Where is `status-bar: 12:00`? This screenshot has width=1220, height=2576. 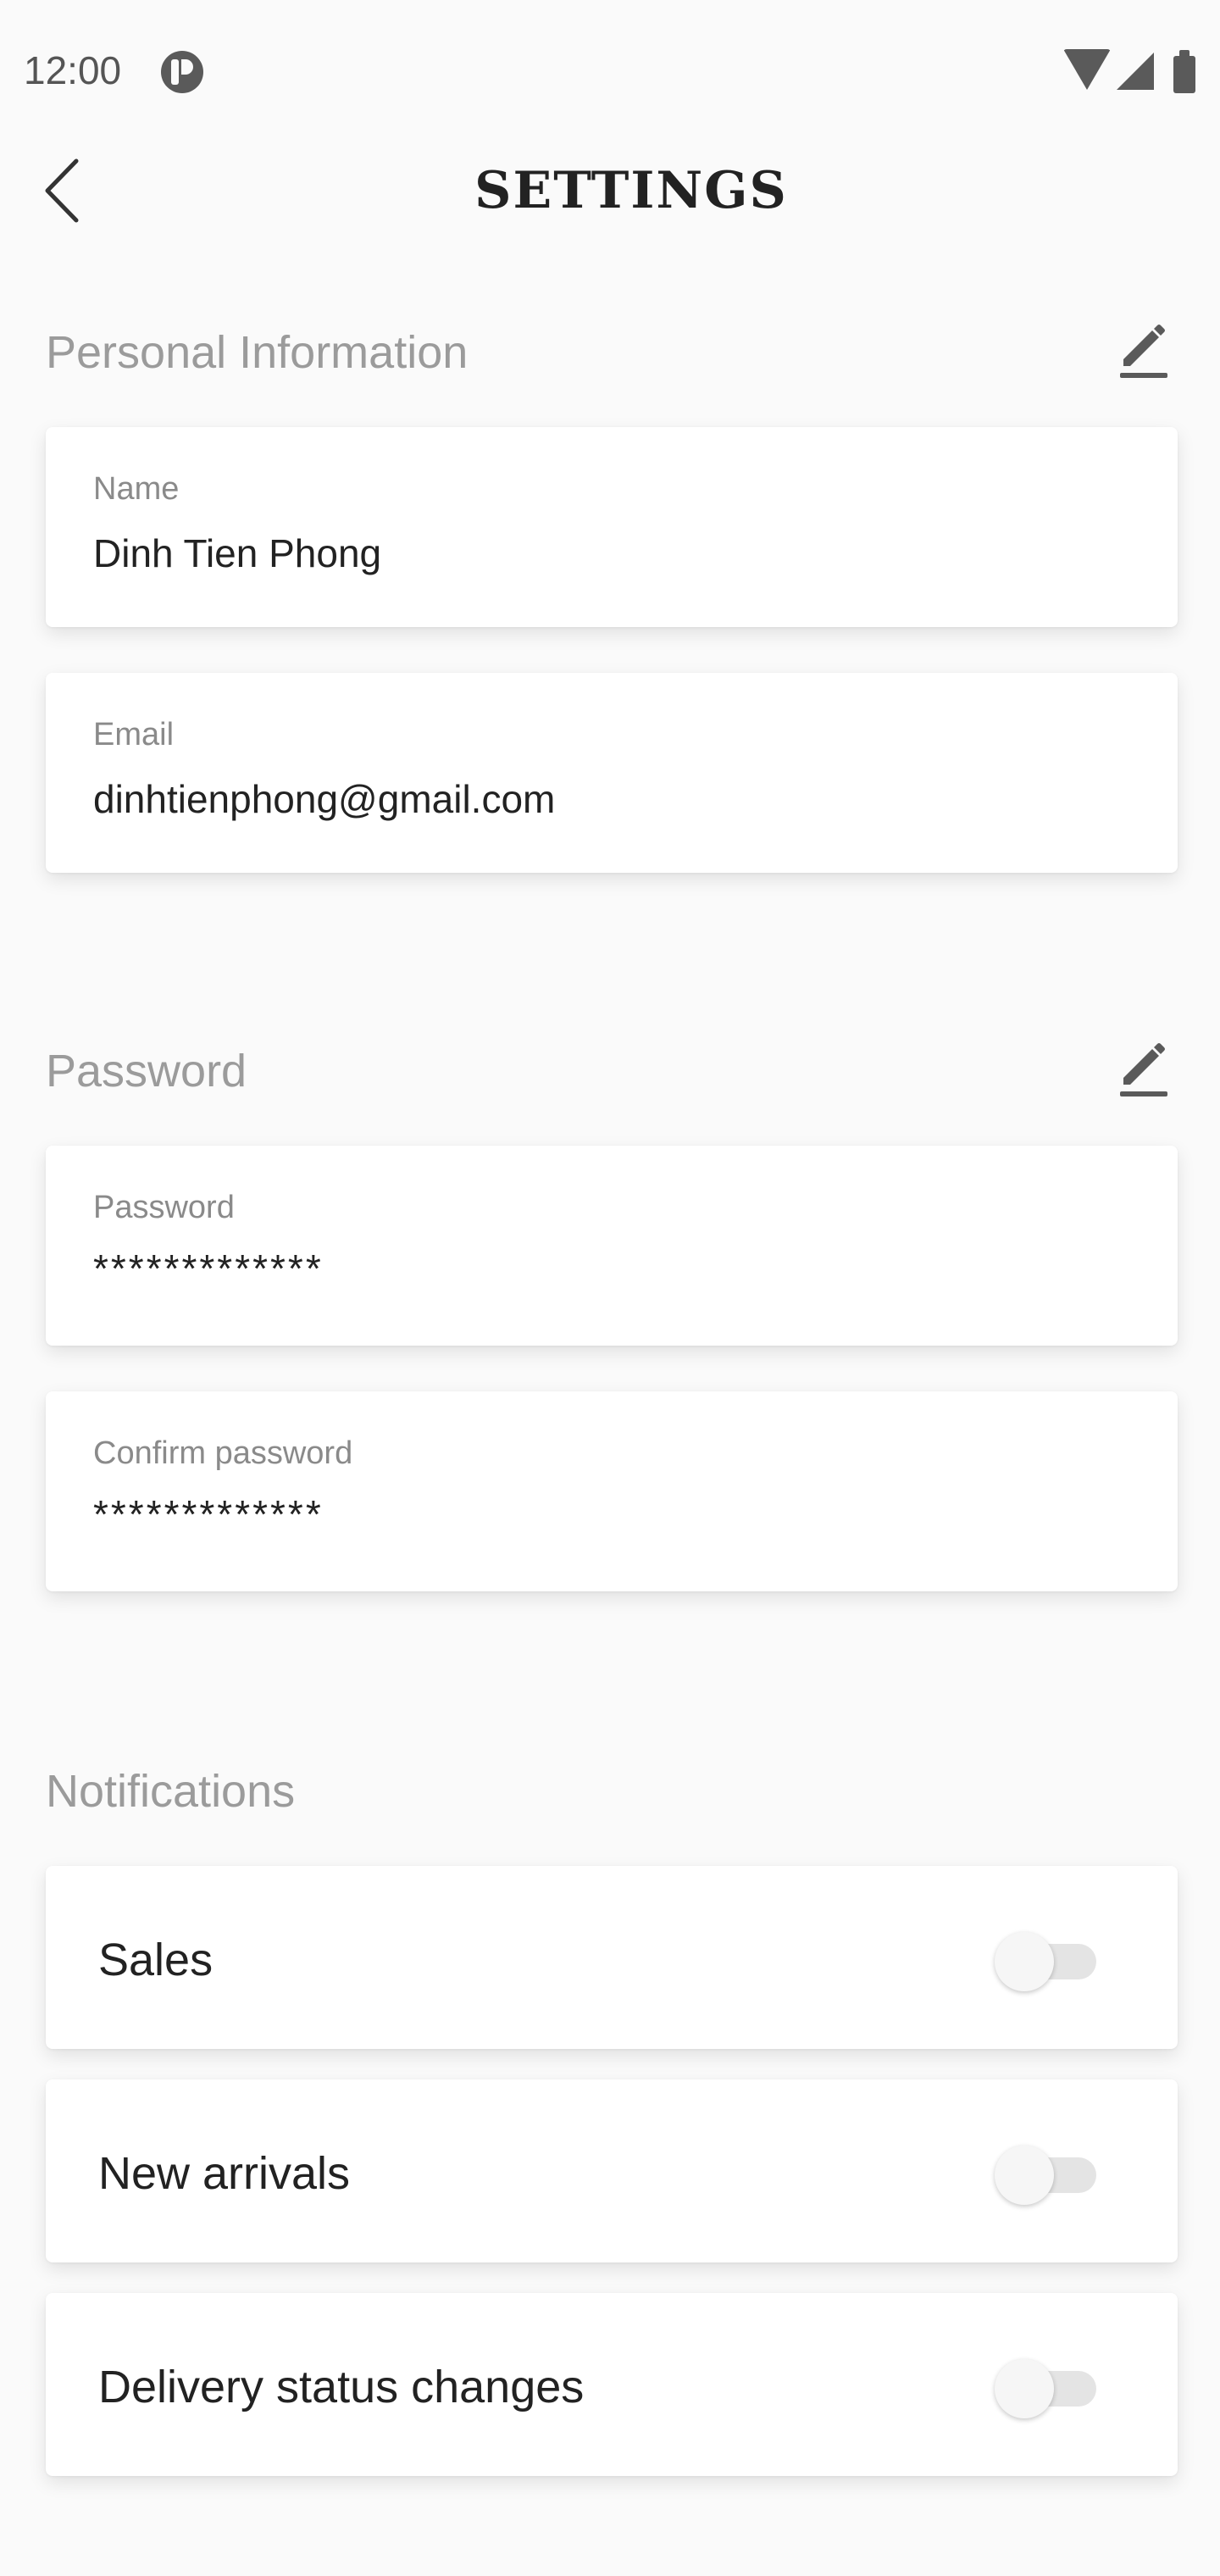
status-bar: 12:00 is located at coordinates (610, 72).